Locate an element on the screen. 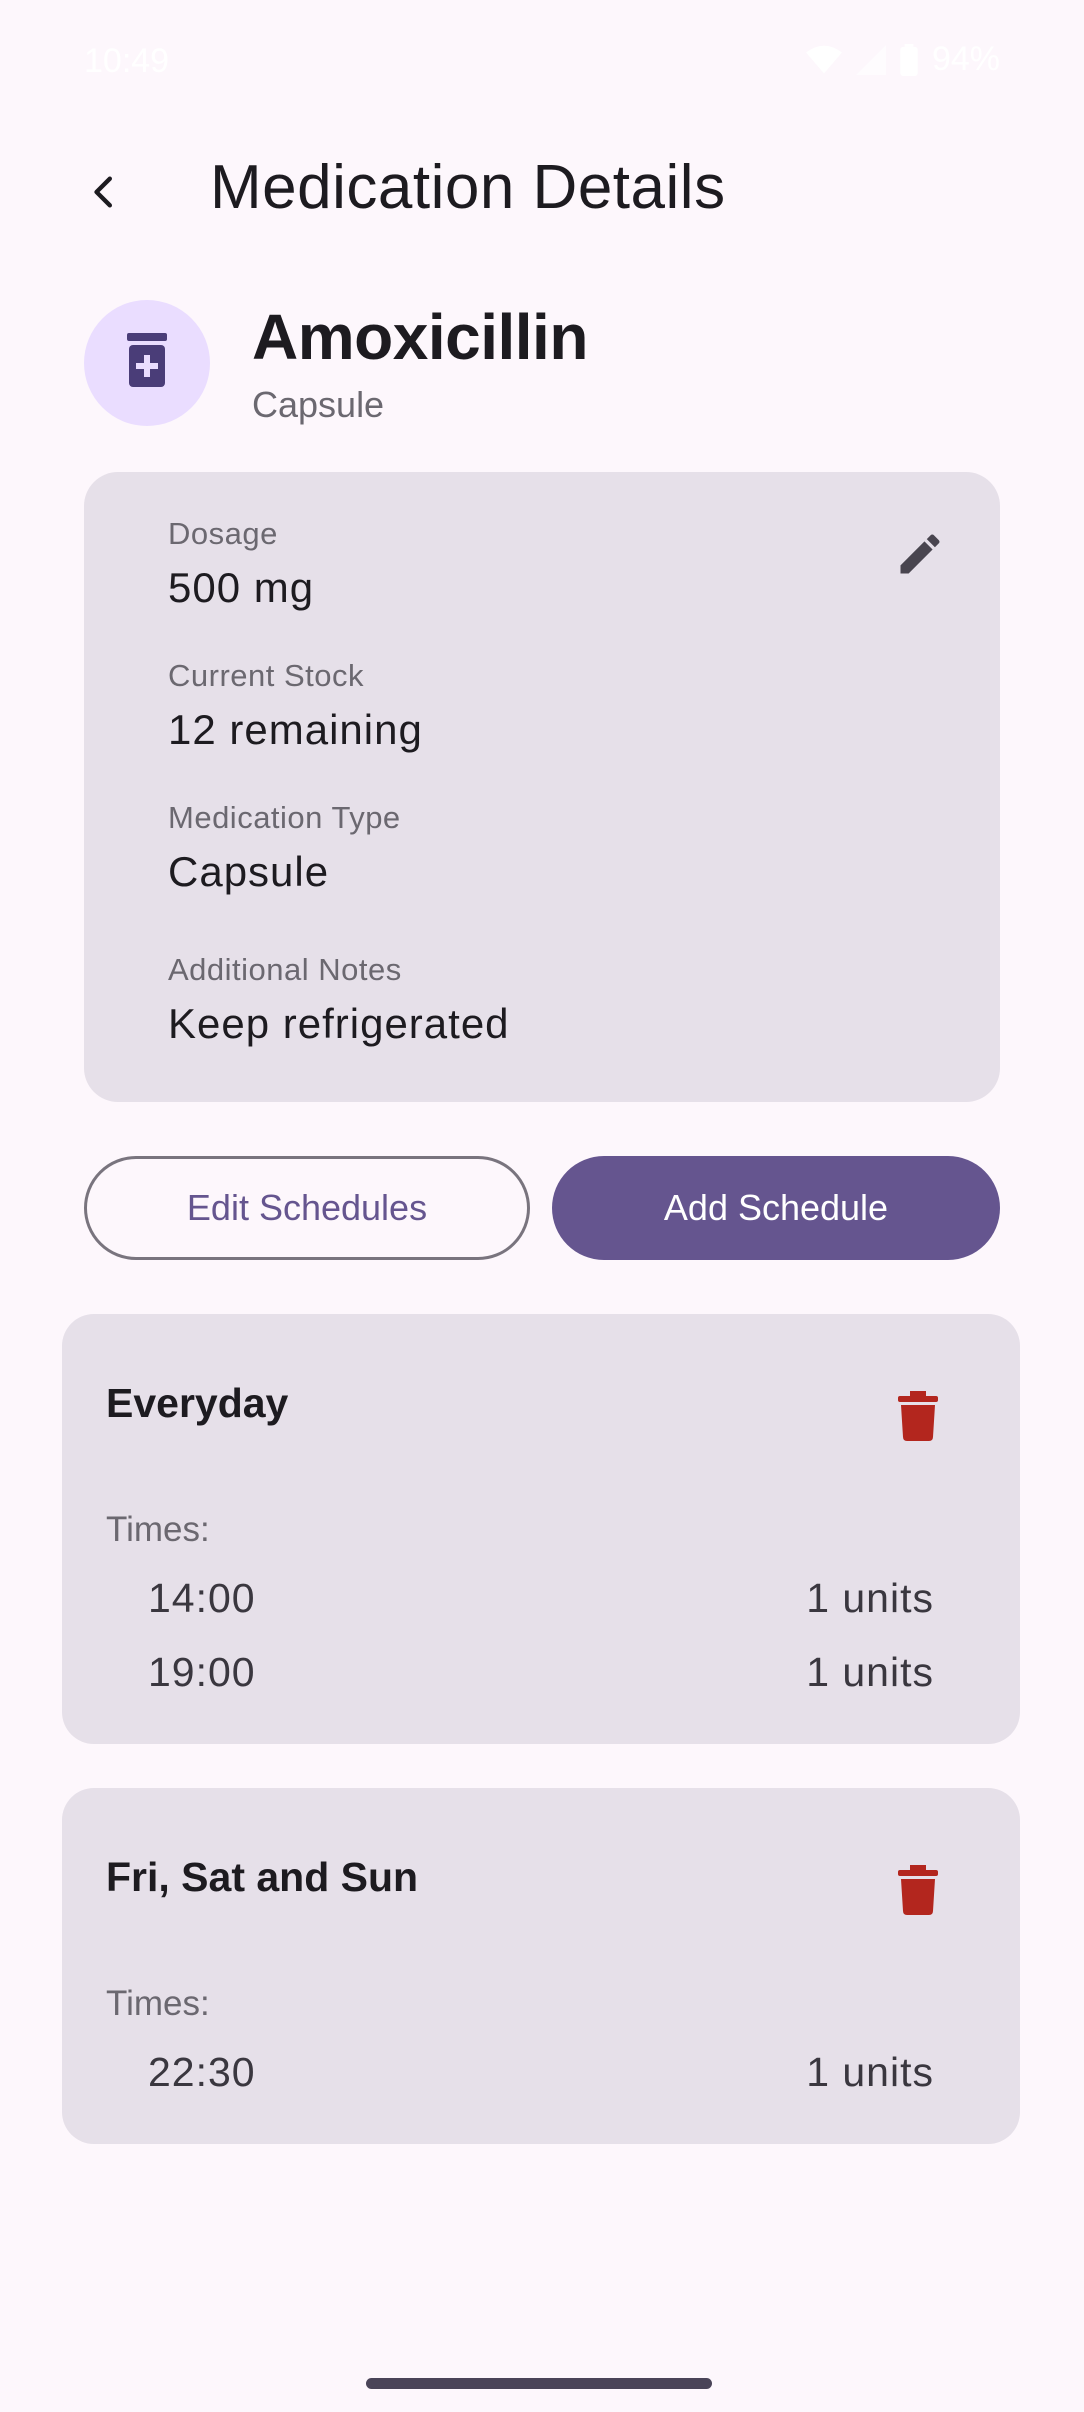 The height and width of the screenshot is (2412, 1084). time-row: 19:00 1 units is located at coordinates (541, 1672).